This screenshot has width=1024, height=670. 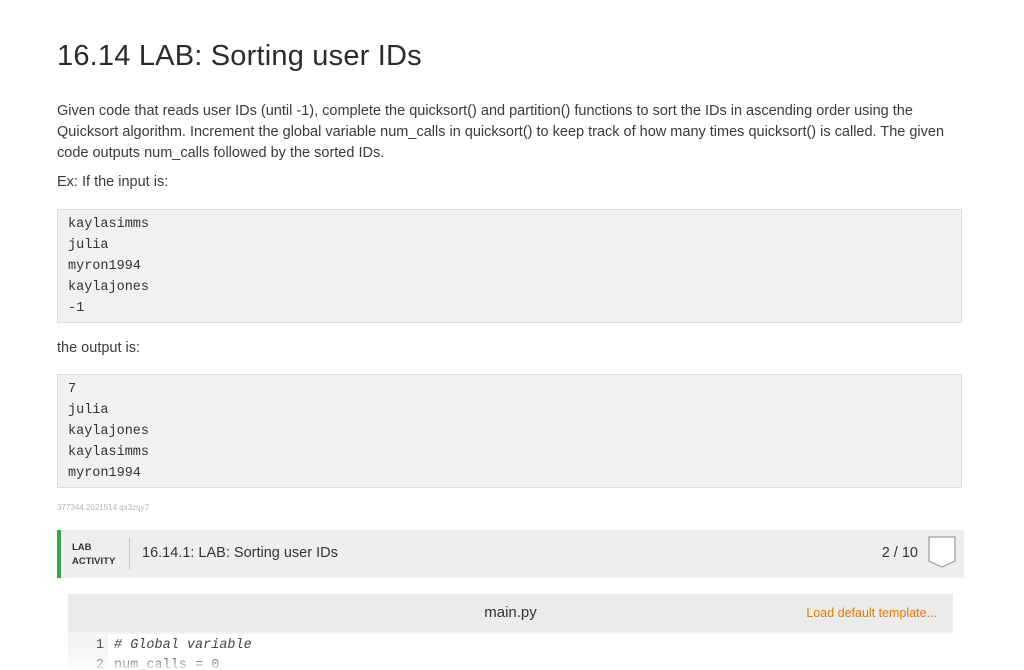 What do you see at coordinates (942, 552) in the screenshot?
I see `score-shield-icon` at bounding box center [942, 552].